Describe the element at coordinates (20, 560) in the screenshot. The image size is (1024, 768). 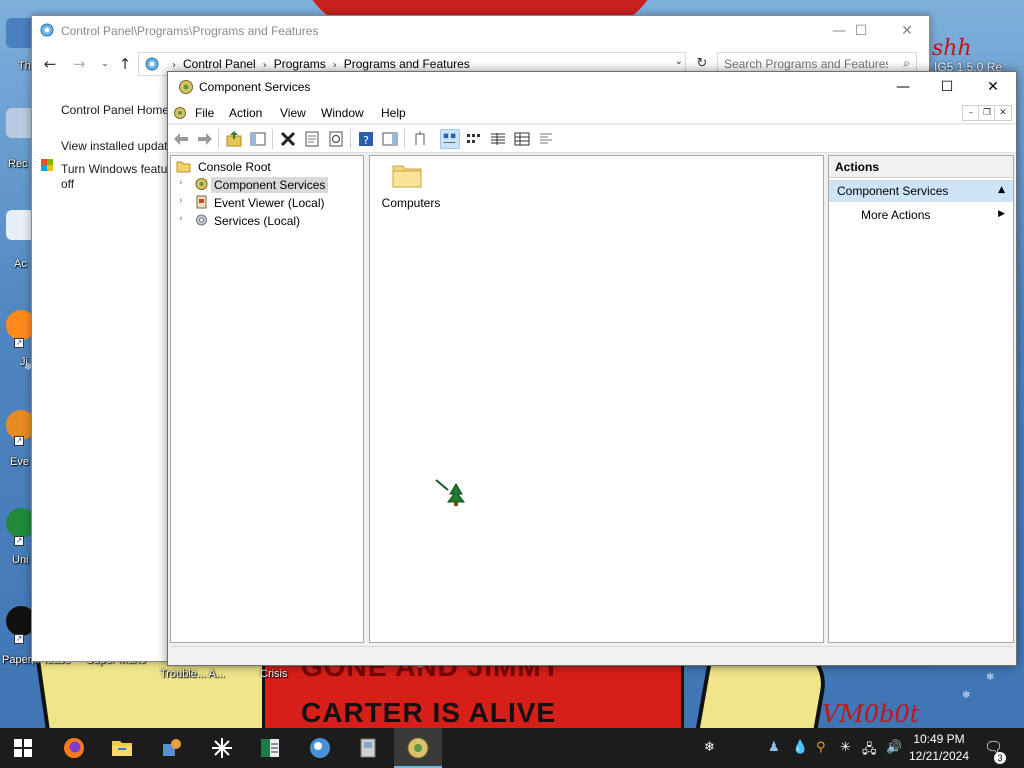
I see `desktop-icon-label: Uni` at that location.